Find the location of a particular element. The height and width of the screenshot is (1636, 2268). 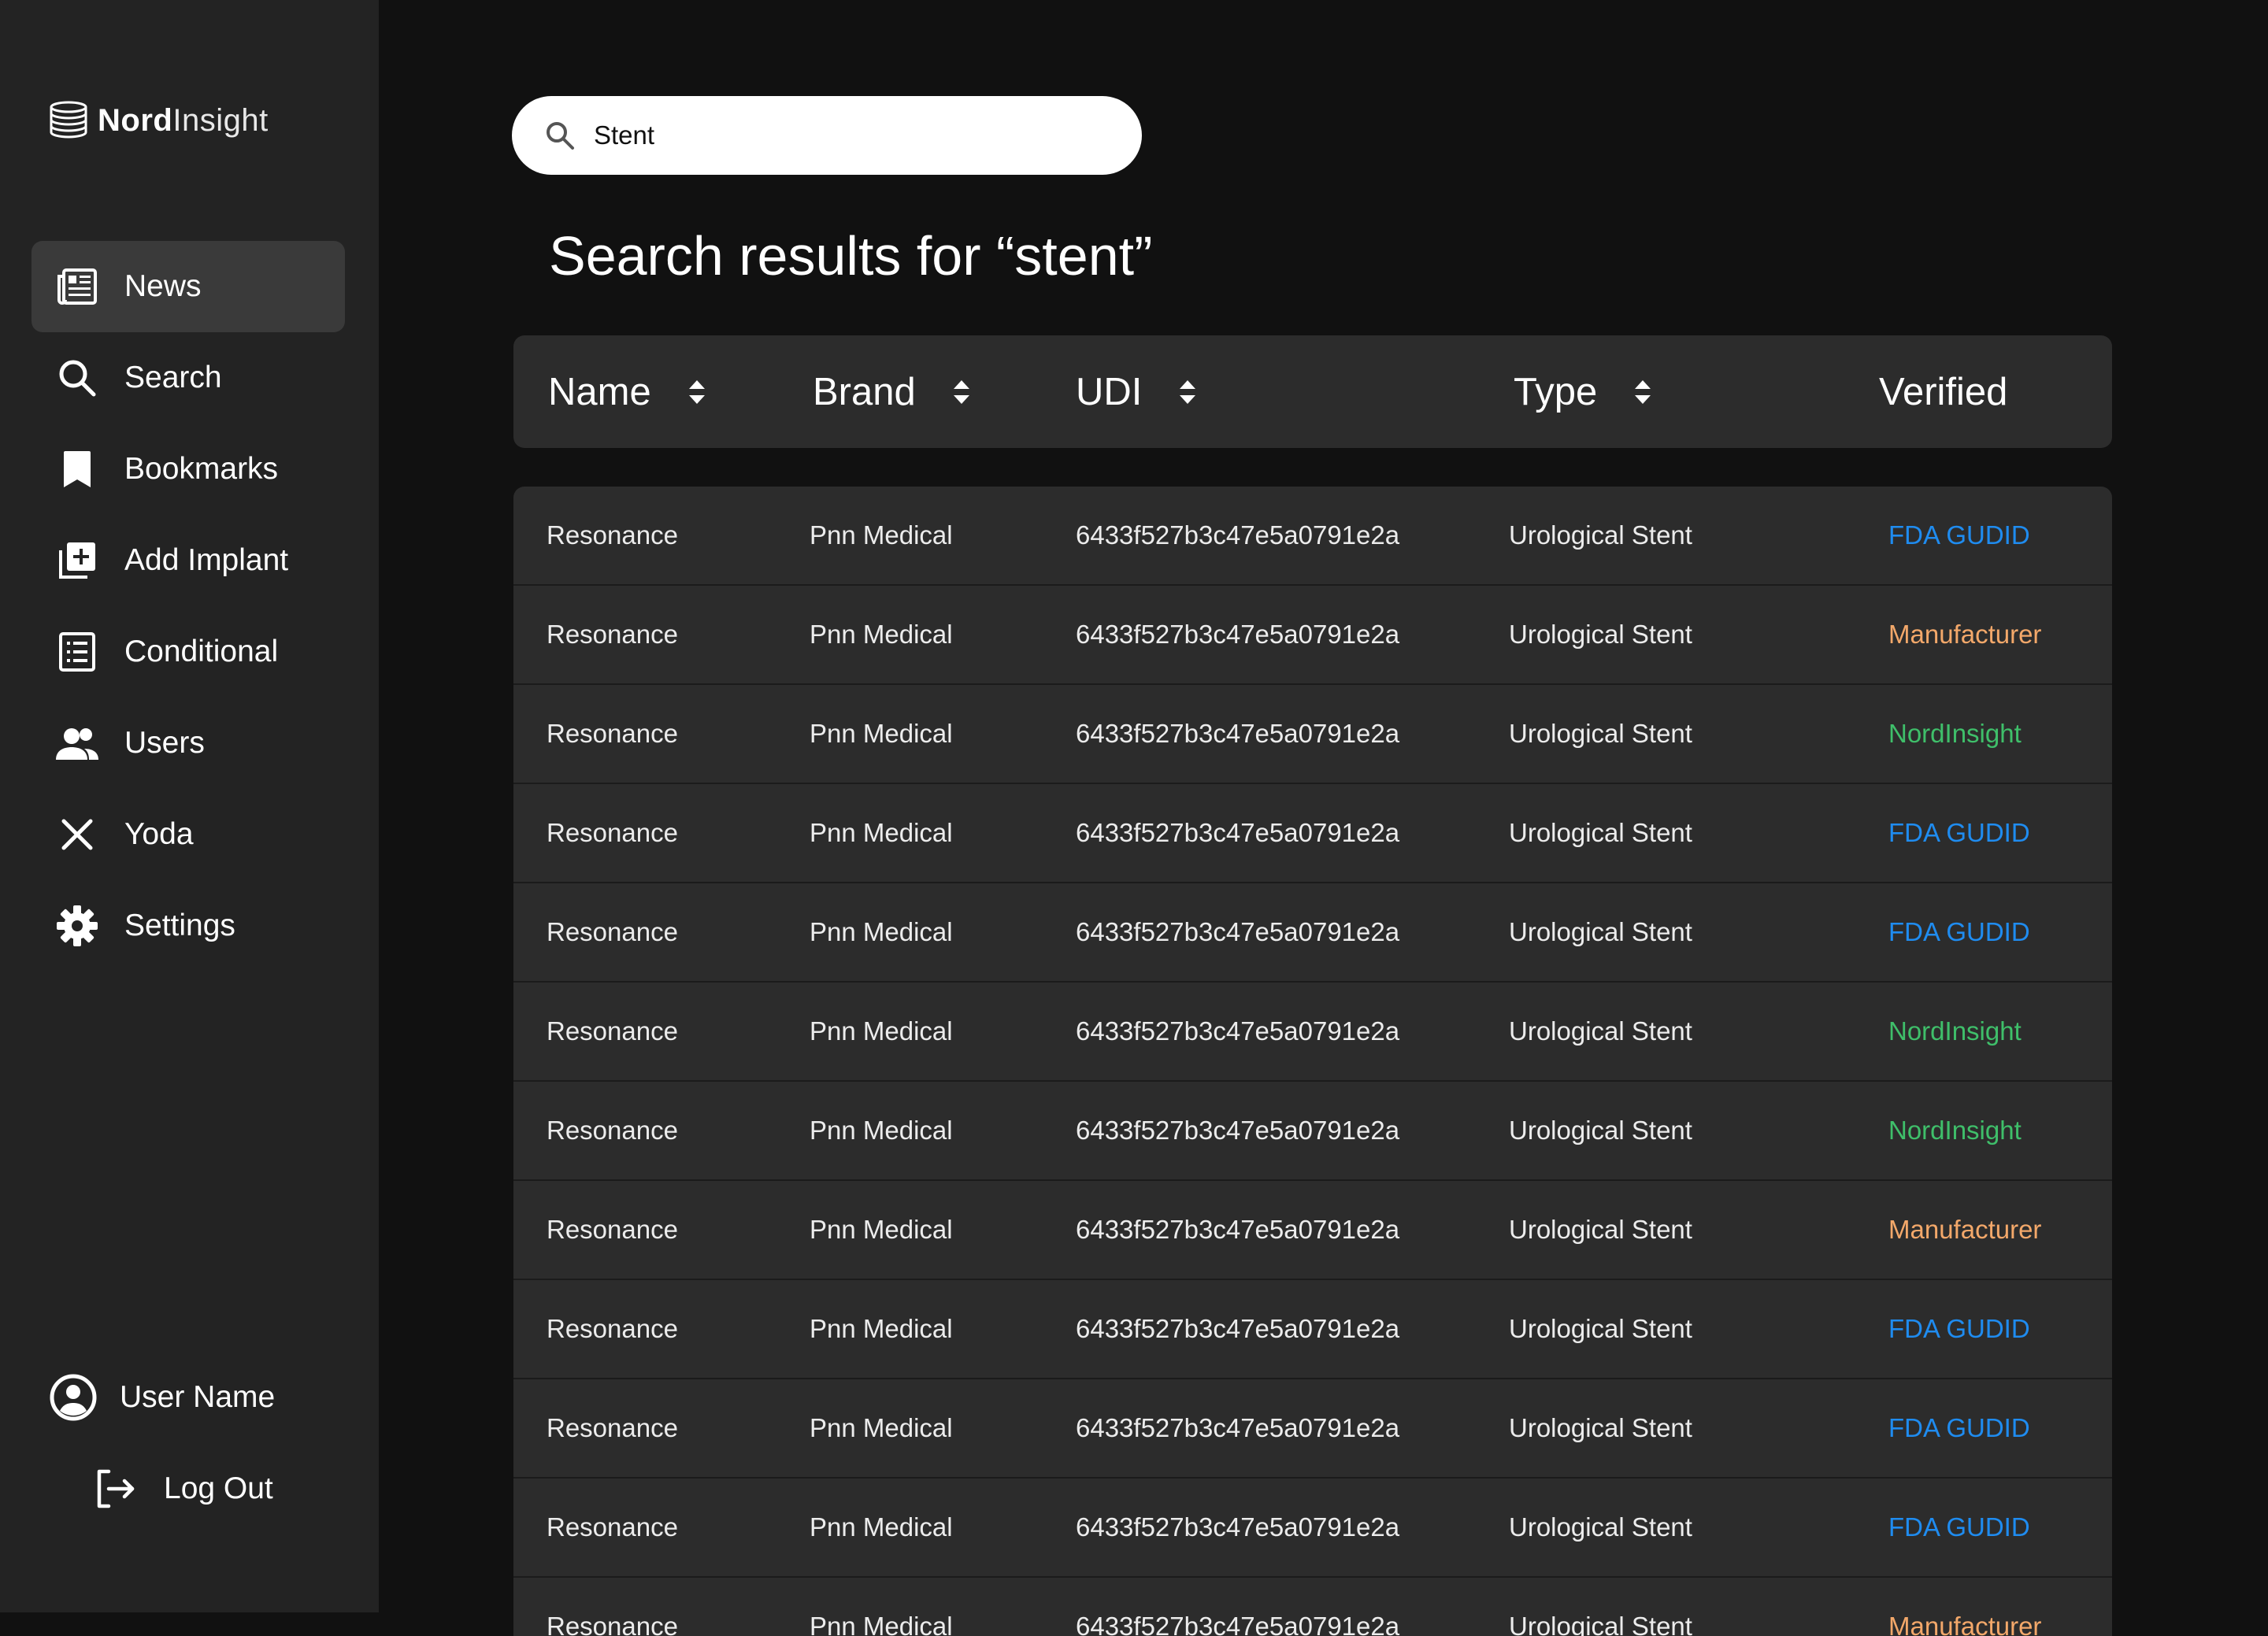

sidebar-item-conditional: Conditional is located at coordinates (188, 652).